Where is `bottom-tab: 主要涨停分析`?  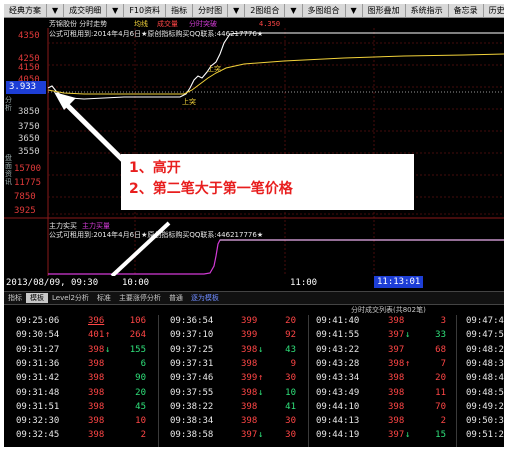 bottom-tab: 主要涨停分析 is located at coordinates (140, 298).